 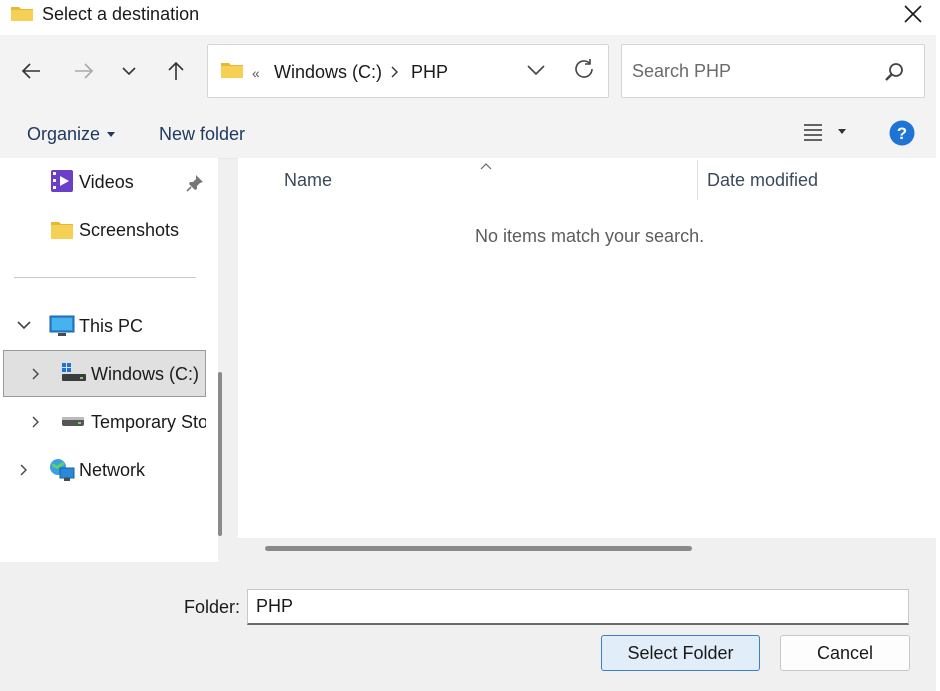 What do you see at coordinates (111, 326) in the screenshot?
I see `sidebar-item-this-pc: This PC` at bounding box center [111, 326].